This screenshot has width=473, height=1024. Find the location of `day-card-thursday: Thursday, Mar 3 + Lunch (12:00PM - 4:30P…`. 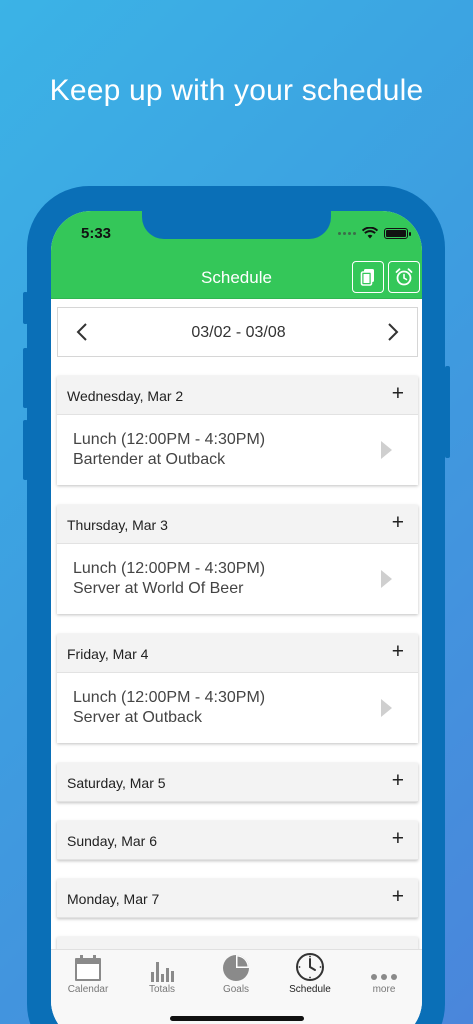

day-card-thursday: Thursday, Mar 3 + Lunch (12:00PM - 4:30P… is located at coordinates (237, 559).